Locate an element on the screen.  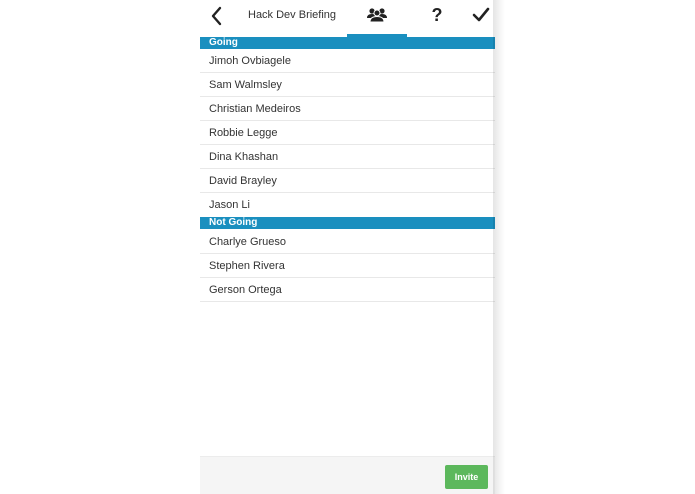
checkmark-icon is located at coordinates (481, 14).